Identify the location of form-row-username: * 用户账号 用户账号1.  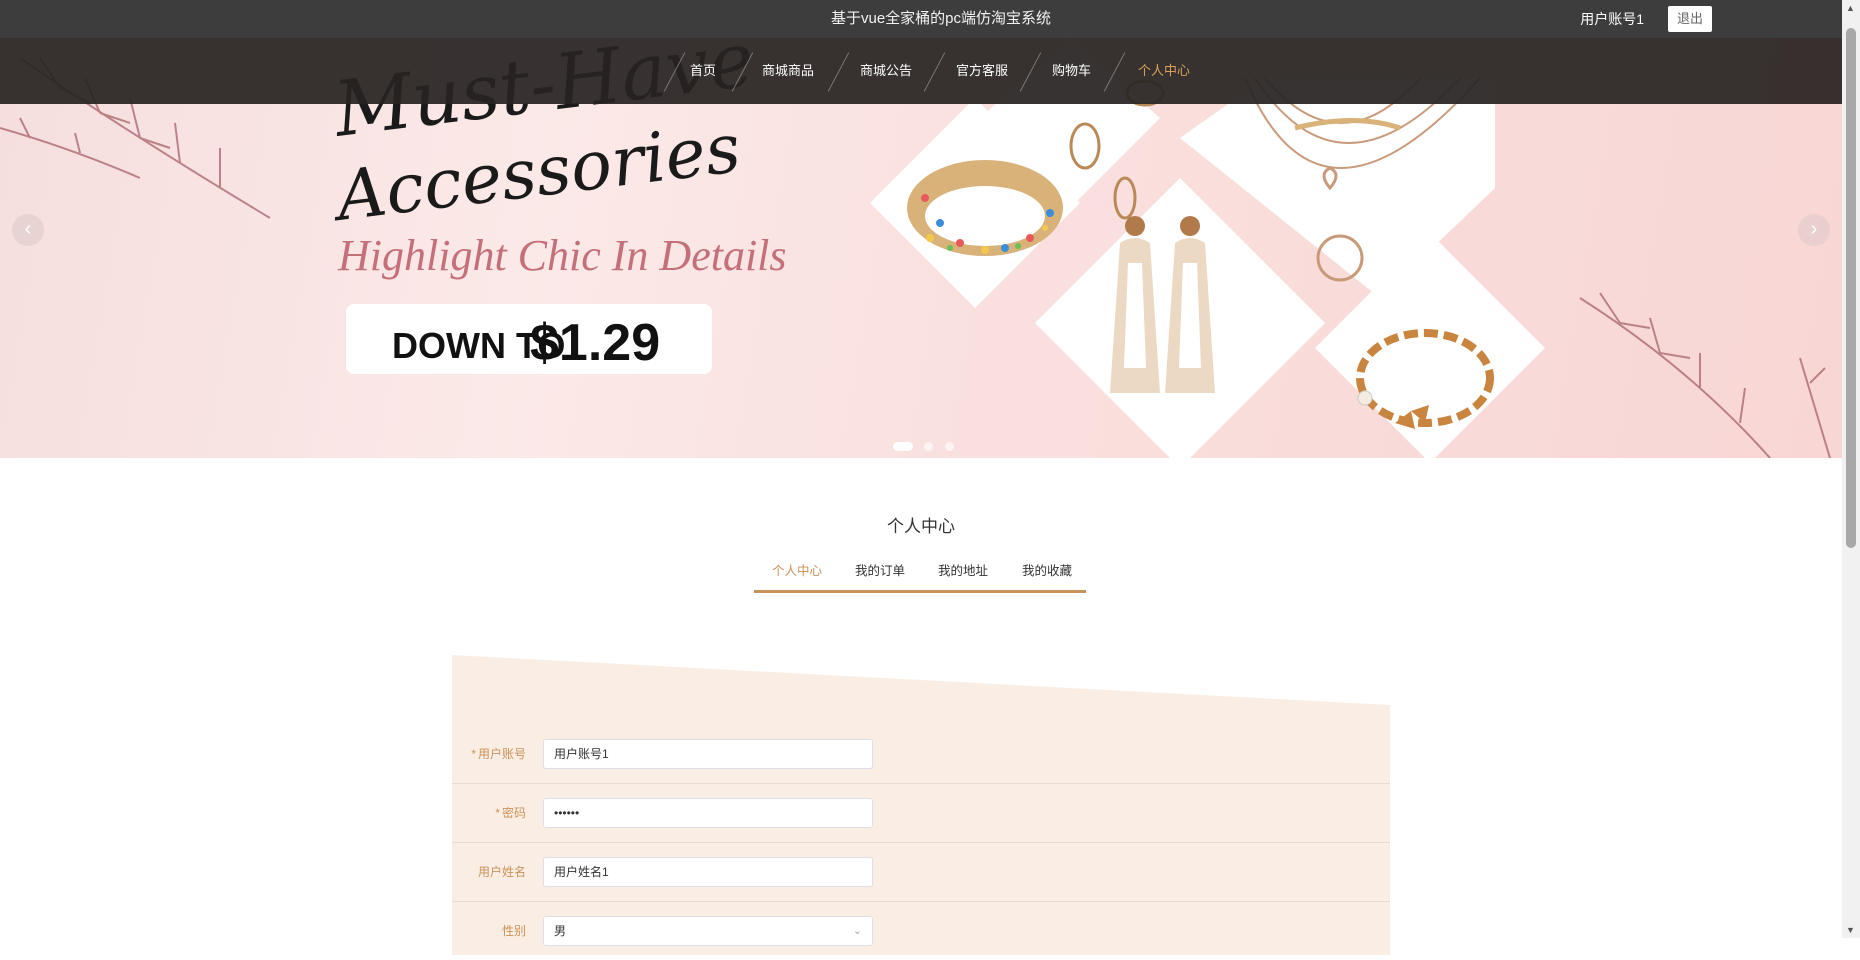
(921, 754).